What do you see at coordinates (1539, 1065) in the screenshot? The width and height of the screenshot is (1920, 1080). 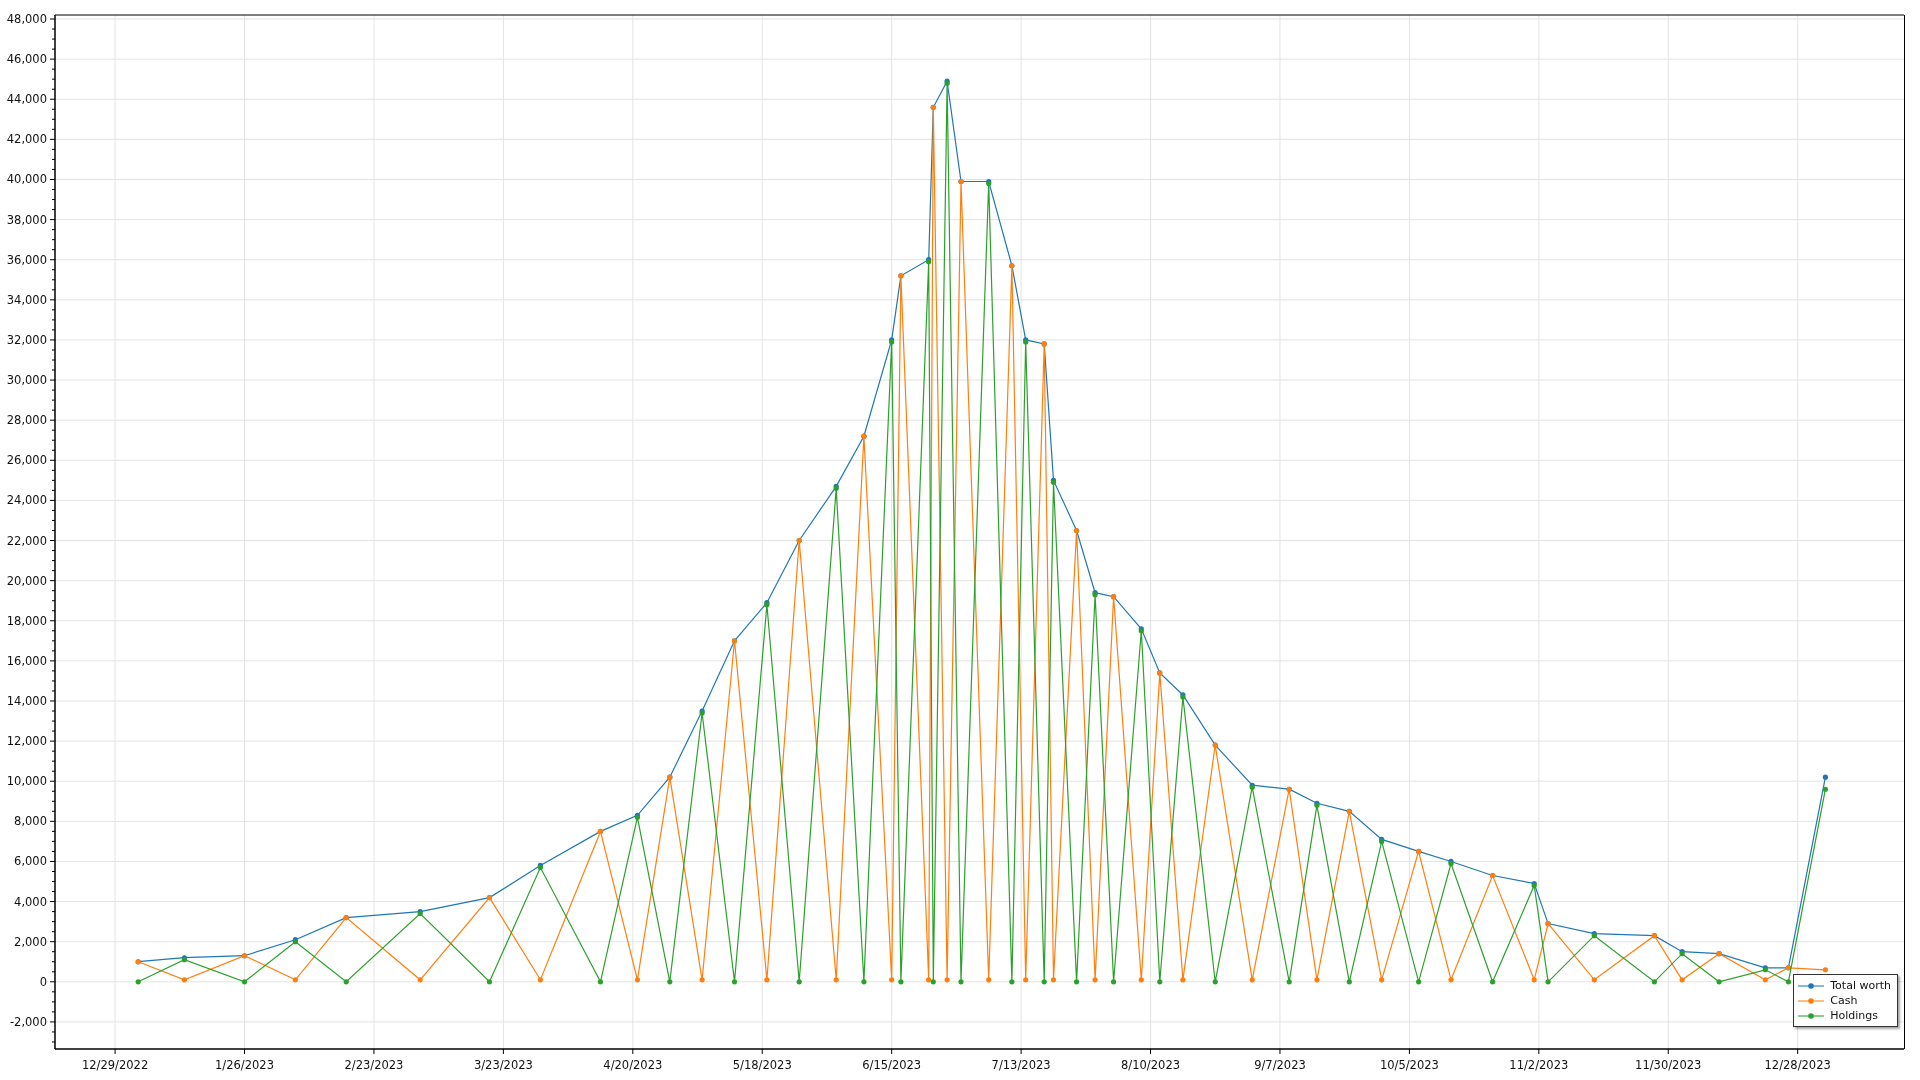 I see `x-tick-label: 11/2/2023` at bounding box center [1539, 1065].